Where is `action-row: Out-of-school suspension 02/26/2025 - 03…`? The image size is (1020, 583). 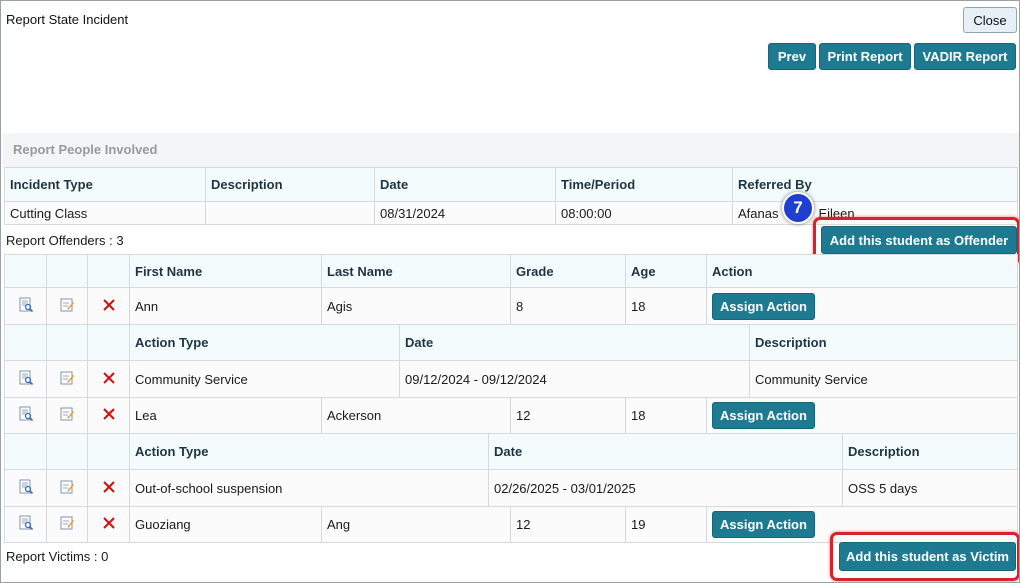
action-row: Out-of-school suspension 02/26/2025 - 03… is located at coordinates (511, 488).